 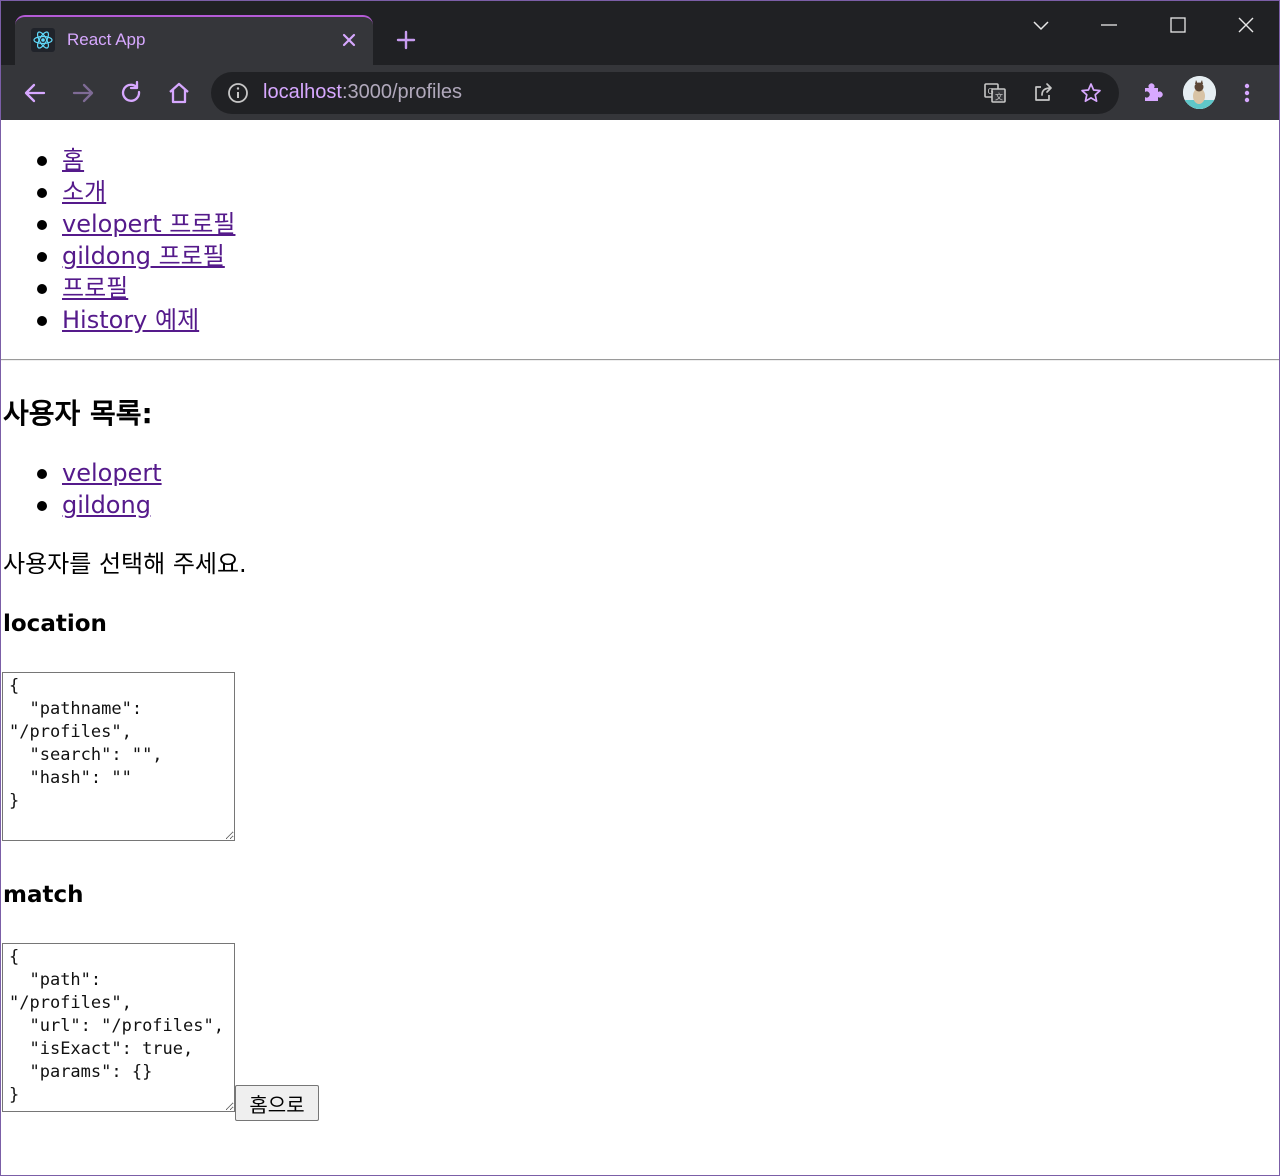 What do you see at coordinates (640, 33) in the screenshot?
I see `browser-titlebar: React App` at bounding box center [640, 33].